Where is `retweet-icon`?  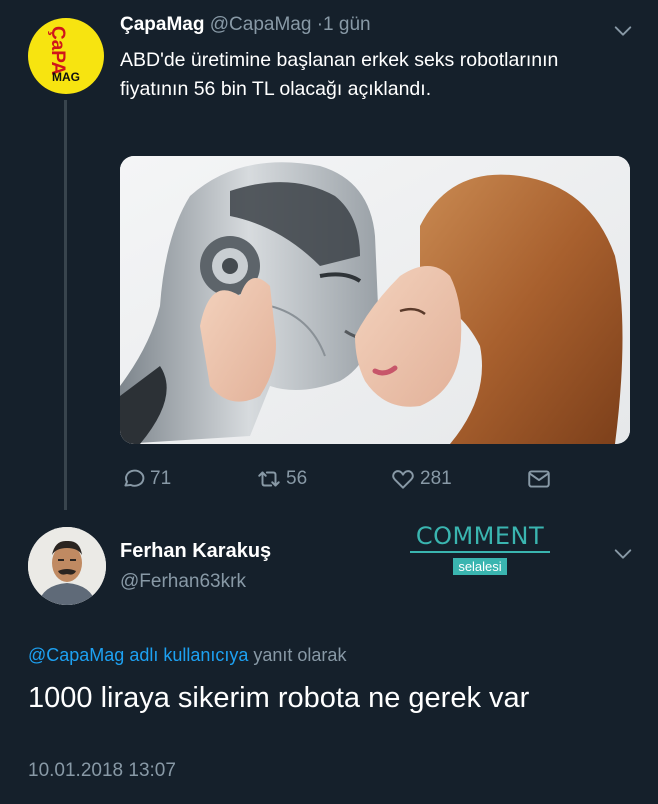 retweet-icon is located at coordinates (269, 479).